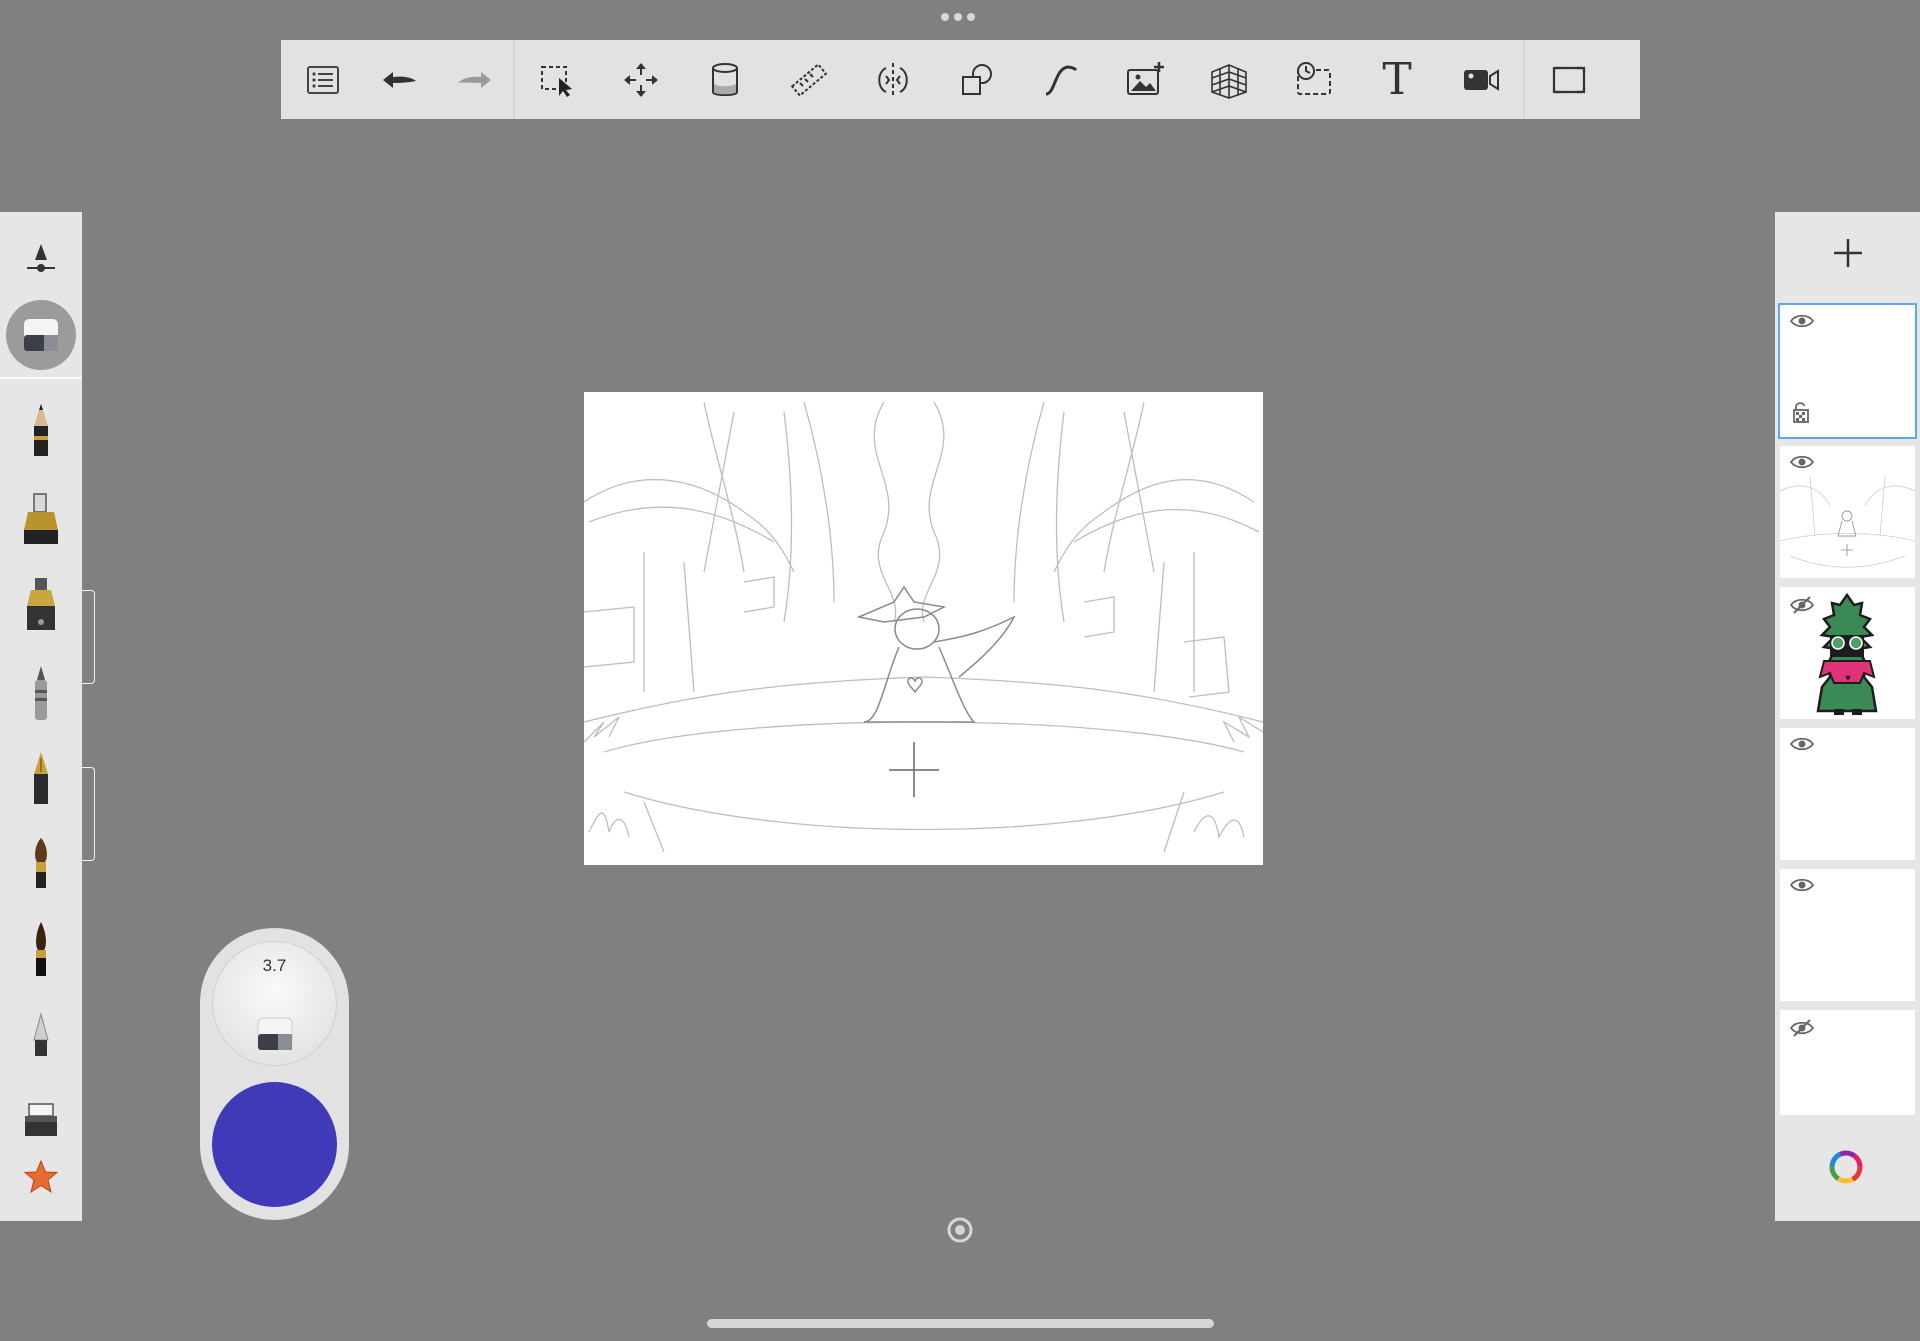 The width and height of the screenshot is (1920, 1341). Describe the element at coordinates (557, 79) in the screenshot. I see `selection-icon` at that location.